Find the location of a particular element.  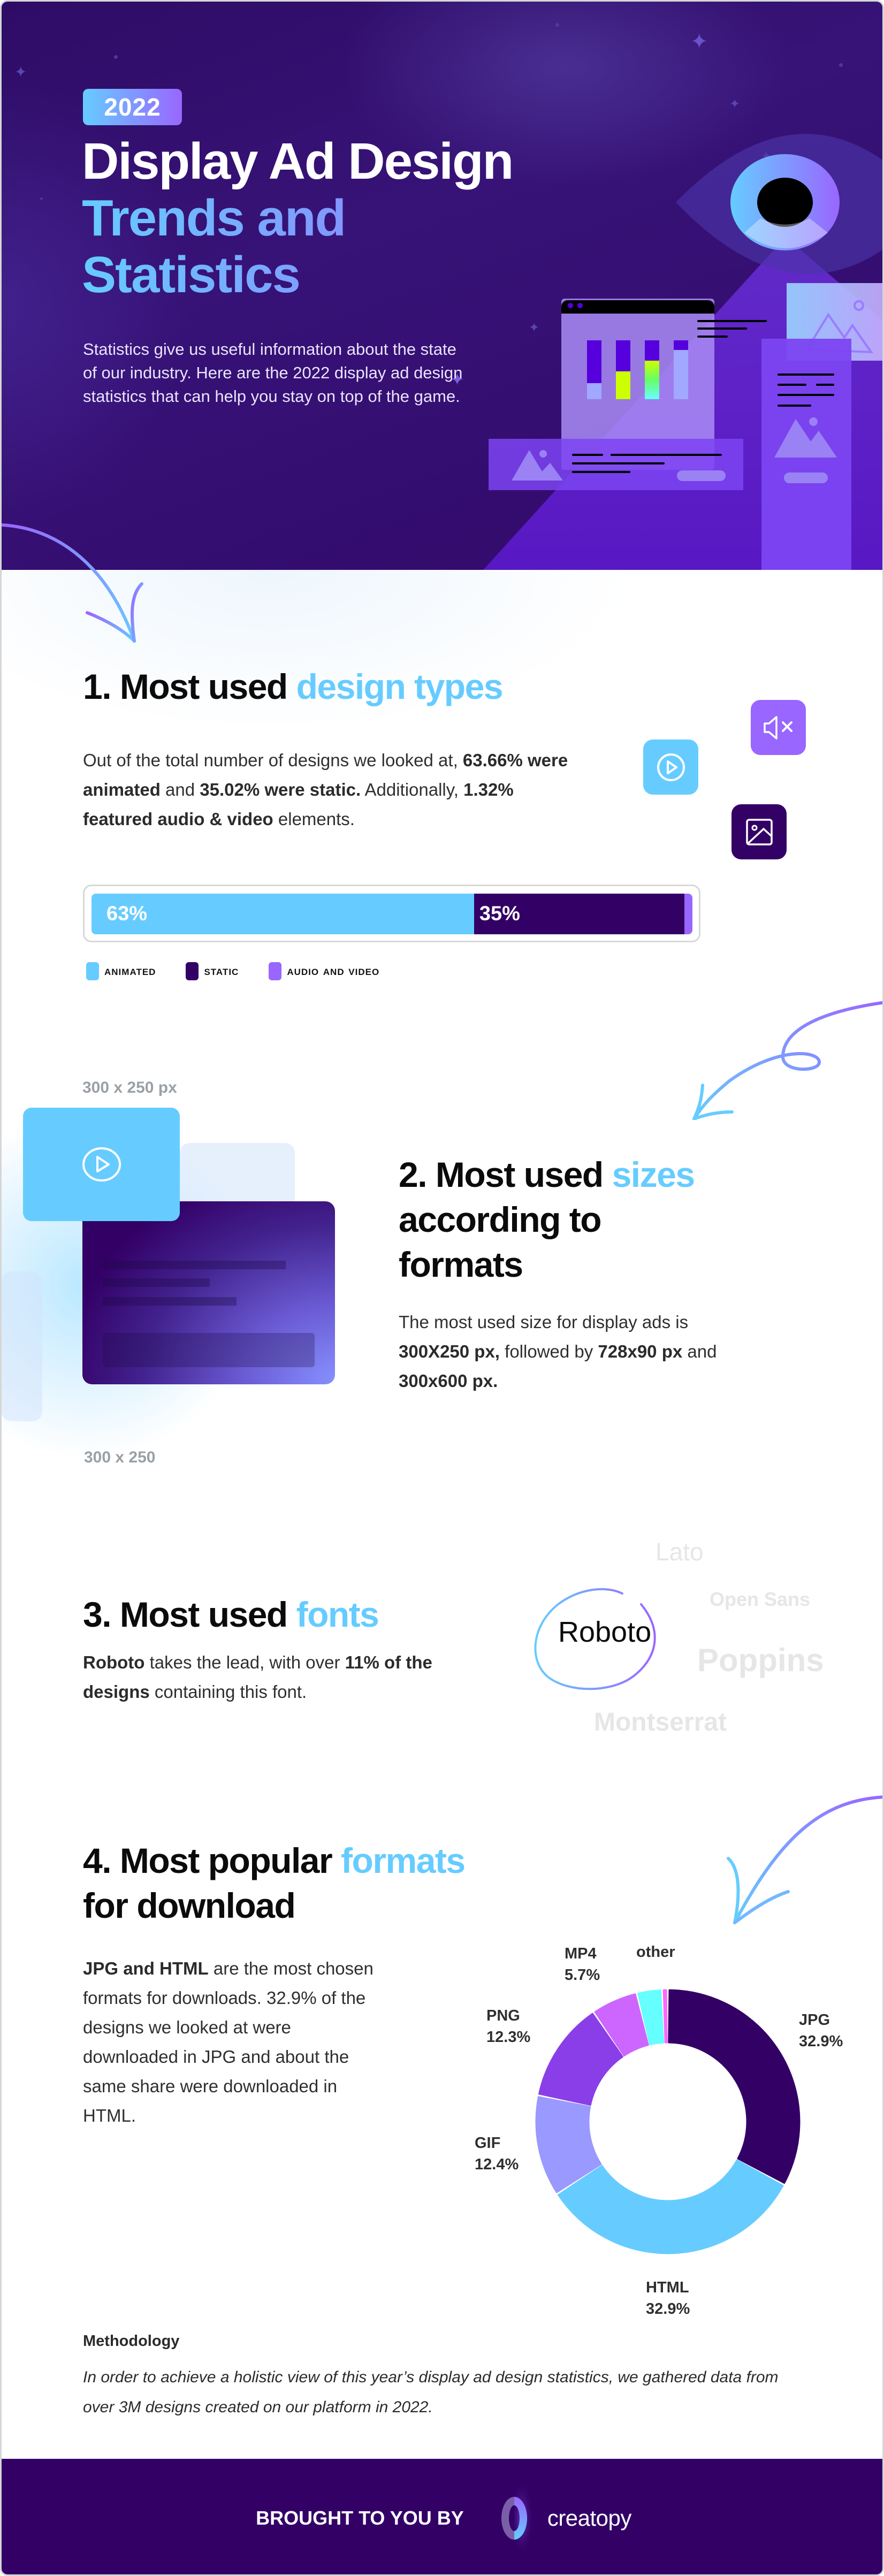

bold-text: 300X250 px, is located at coordinates (449, 1351).